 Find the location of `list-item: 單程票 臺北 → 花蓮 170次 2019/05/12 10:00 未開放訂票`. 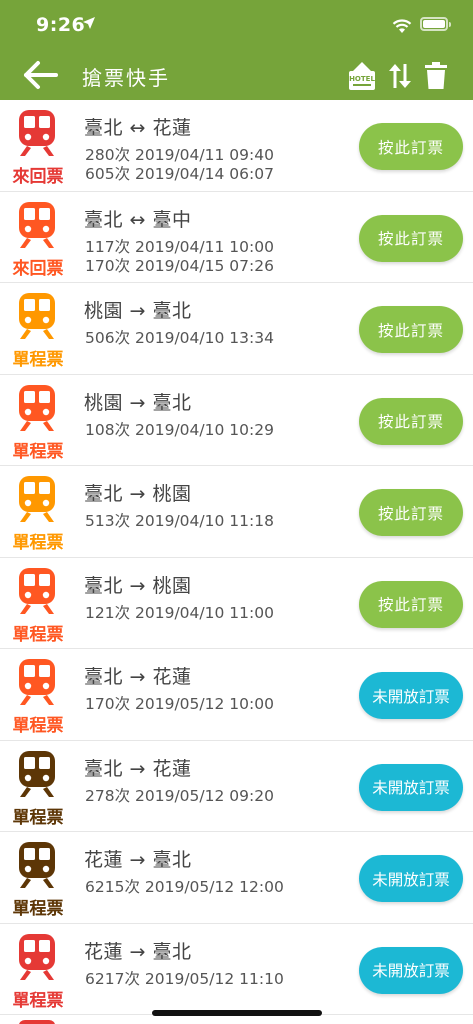

list-item: 單程票 臺北 → 花蓮 170次 2019/05/12 10:00 未開放訂票 is located at coordinates (236, 695).